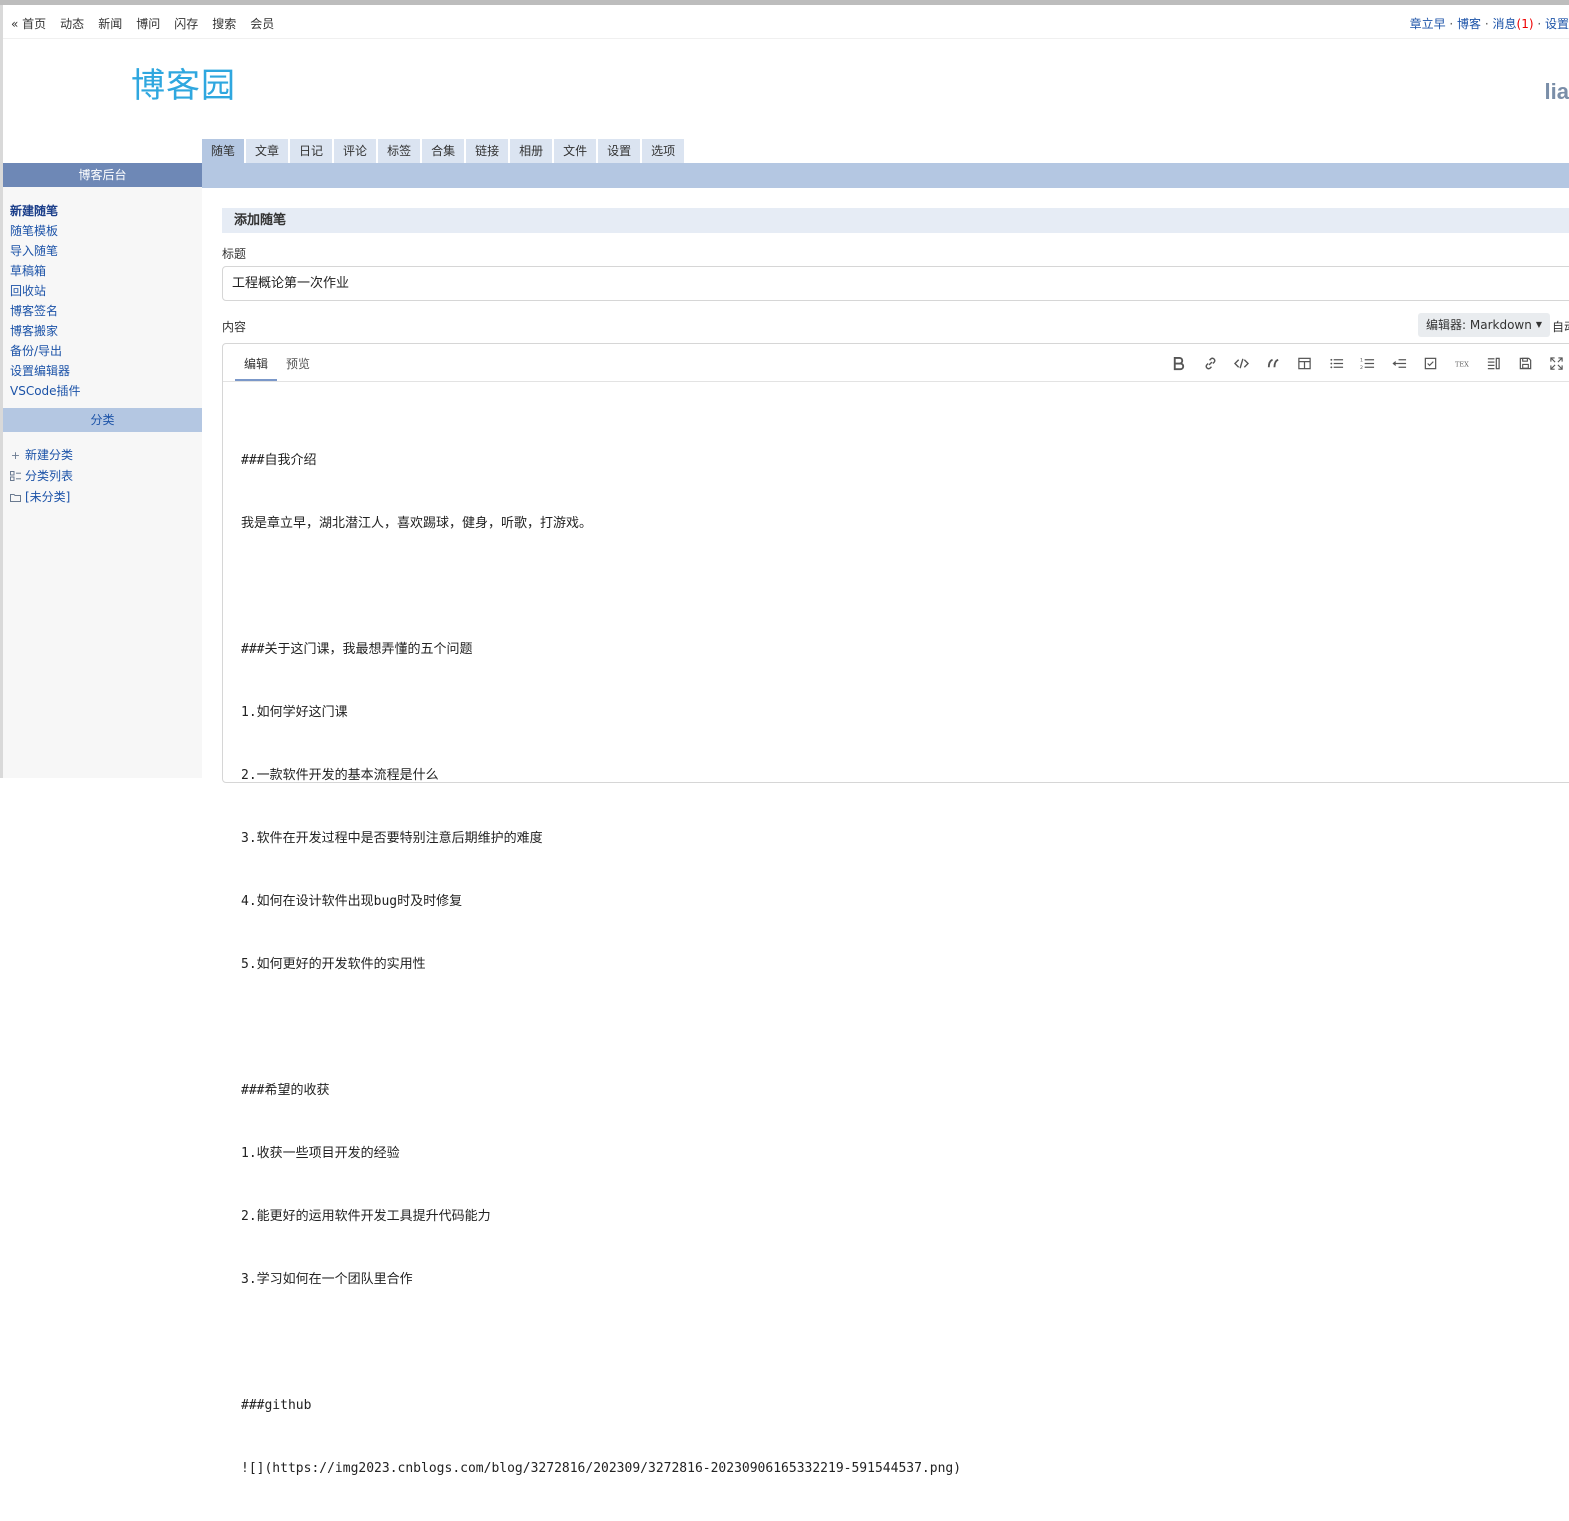 Image resolution: width=1569 pixels, height=1521 pixels. I want to click on sidebar-item-drafts: 草稿箱, so click(106, 271).